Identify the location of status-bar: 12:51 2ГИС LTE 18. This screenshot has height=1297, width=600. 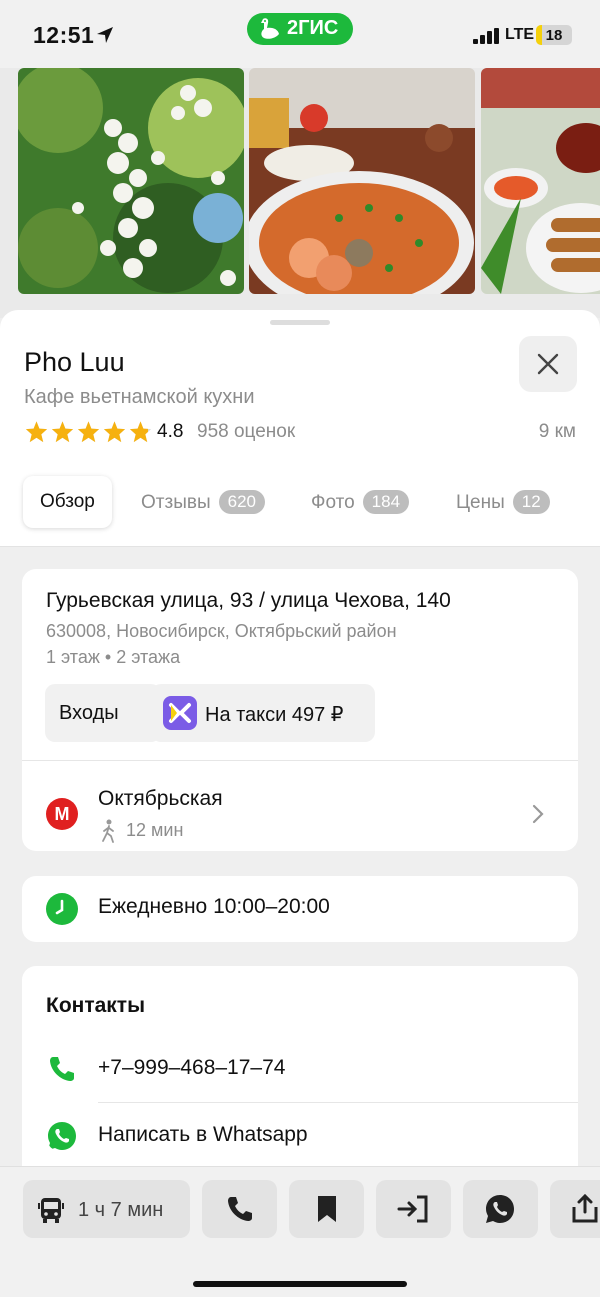
(300, 34).